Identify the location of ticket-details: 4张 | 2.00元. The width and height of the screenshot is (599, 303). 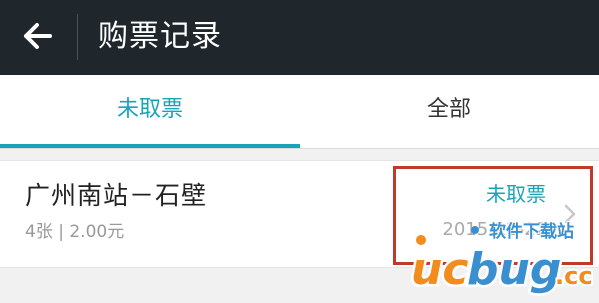
(75, 232).